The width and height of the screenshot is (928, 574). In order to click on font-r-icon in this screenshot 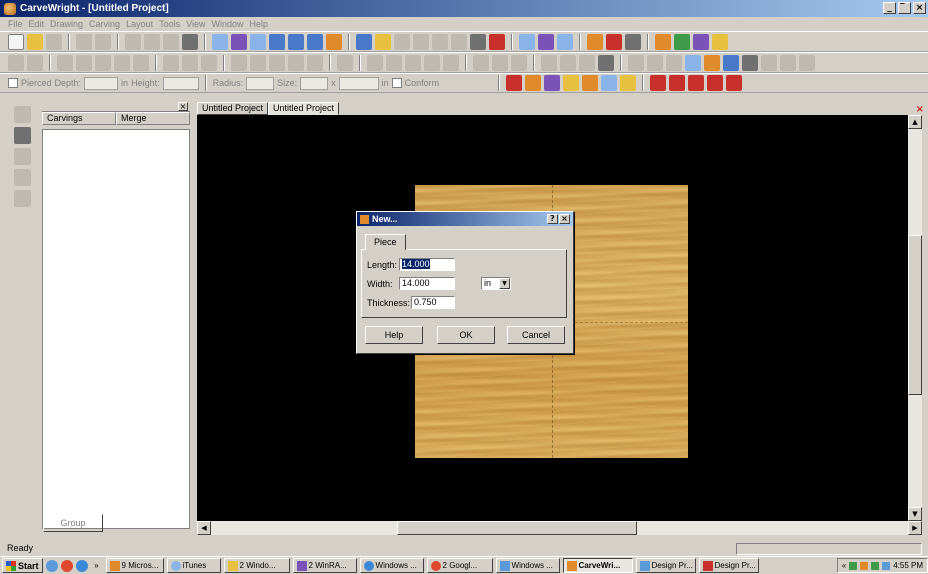, I will do `click(614, 41)`.